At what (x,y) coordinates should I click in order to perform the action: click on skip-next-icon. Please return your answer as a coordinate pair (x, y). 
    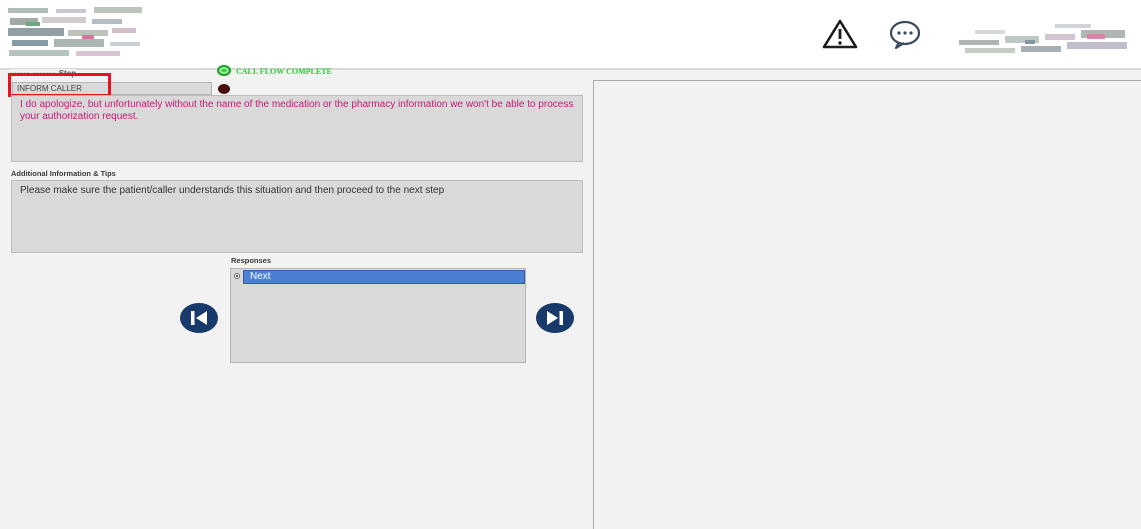
    Looking at the image, I should click on (555, 318).